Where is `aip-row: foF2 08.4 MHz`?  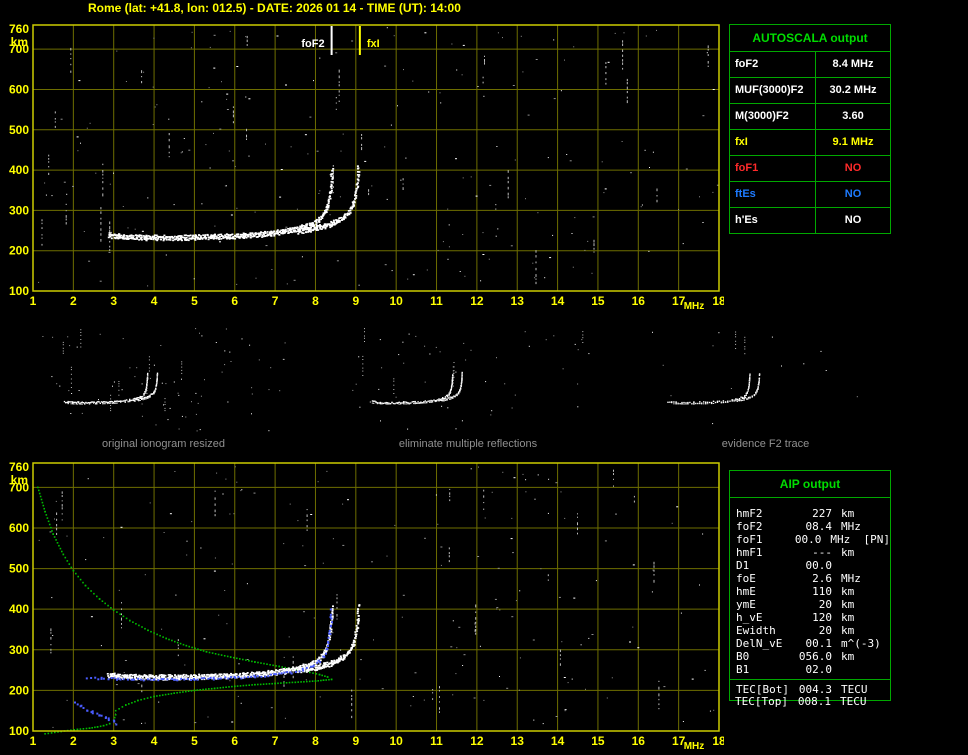
aip-row: foF2 08.4 MHz is located at coordinates (810, 526).